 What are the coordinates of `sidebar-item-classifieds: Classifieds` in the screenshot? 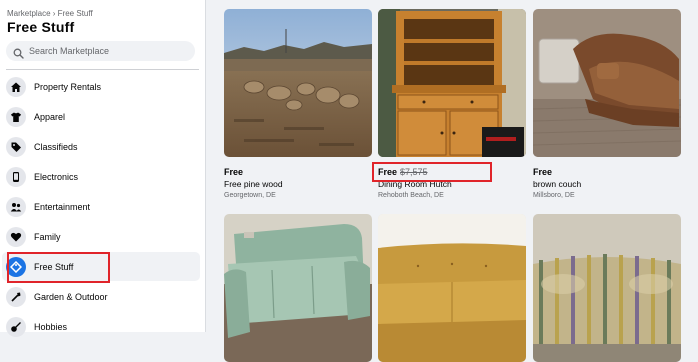 It's located at (101, 146).